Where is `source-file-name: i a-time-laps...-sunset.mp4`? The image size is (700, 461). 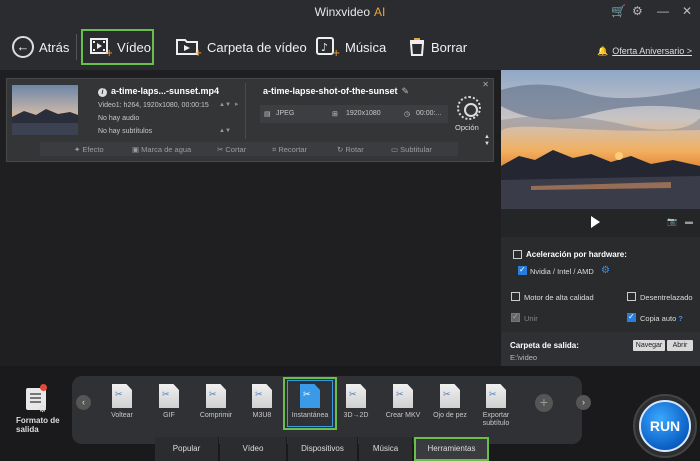
source-file-name: i a-time-laps...-sunset.mp4 is located at coordinates (158, 91).